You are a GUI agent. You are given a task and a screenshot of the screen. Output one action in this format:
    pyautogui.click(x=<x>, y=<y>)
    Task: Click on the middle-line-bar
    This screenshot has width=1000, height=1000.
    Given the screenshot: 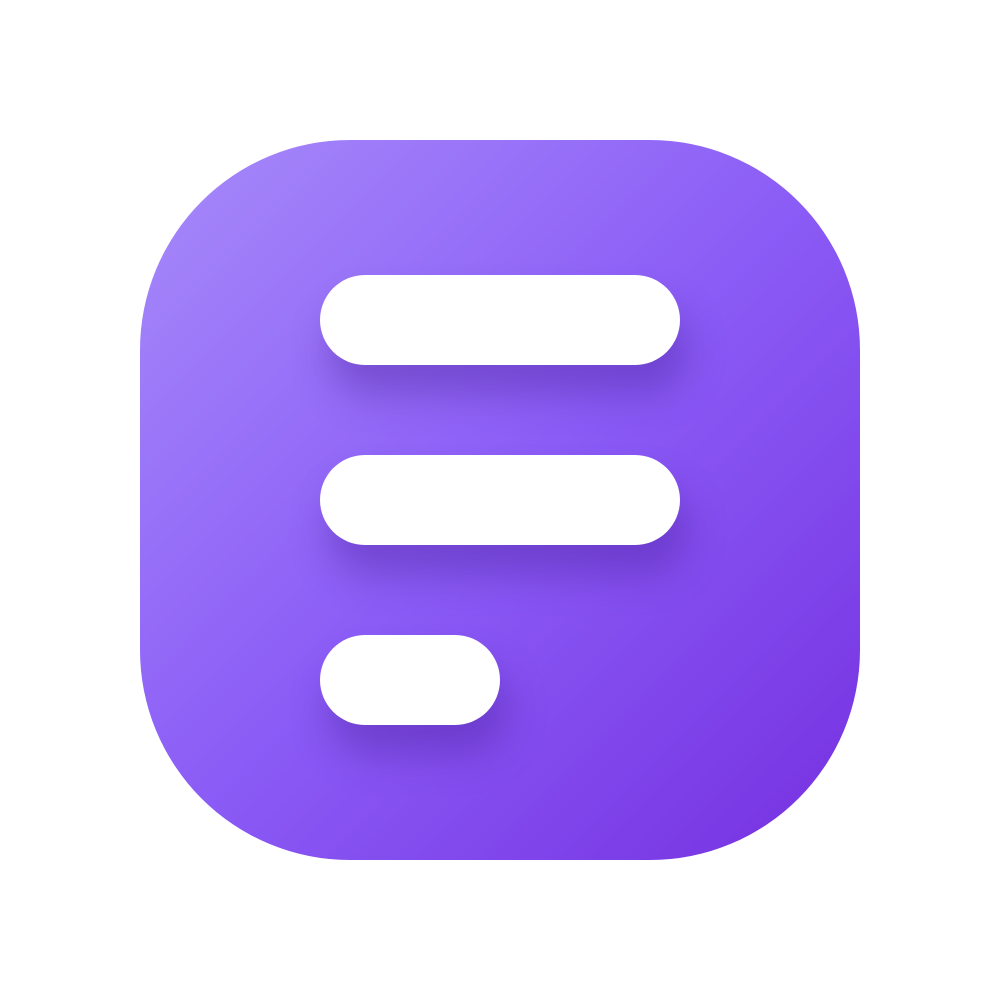 What is the action you would take?
    pyautogui.click(x=500, y=500)
    